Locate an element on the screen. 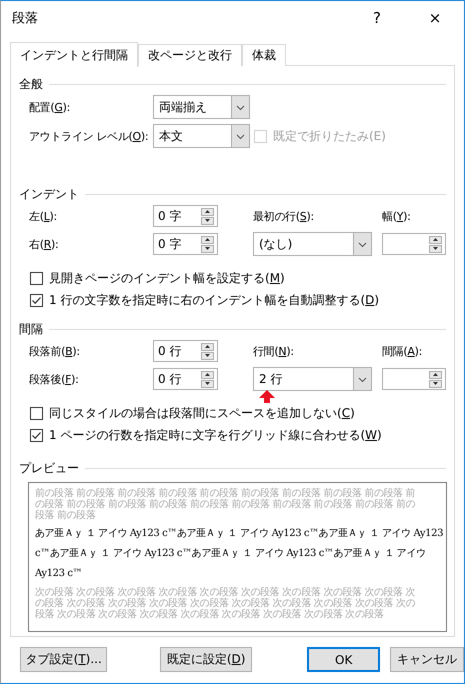 The width and height of the screenshot is (465, 684). checkbox-label: 1 ページの行数を指定時に文字を行グリッド線に合わせる(W) is located at coordinates (215, 435).